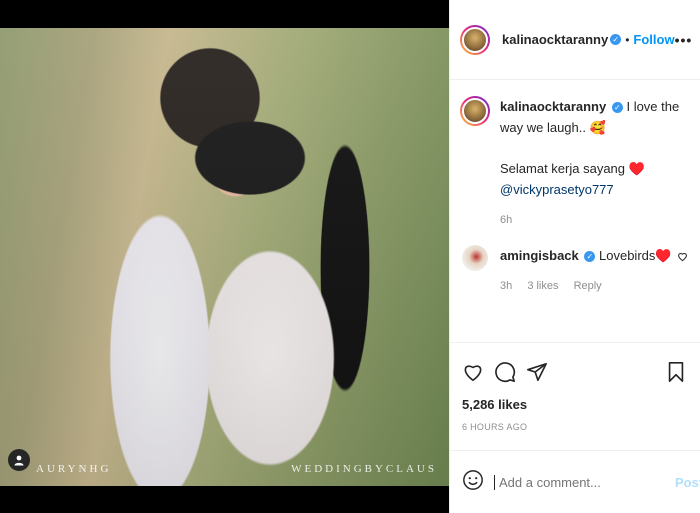 The image size is (700, 513). I want to click on comment-time: 3h, so click(506, 286).